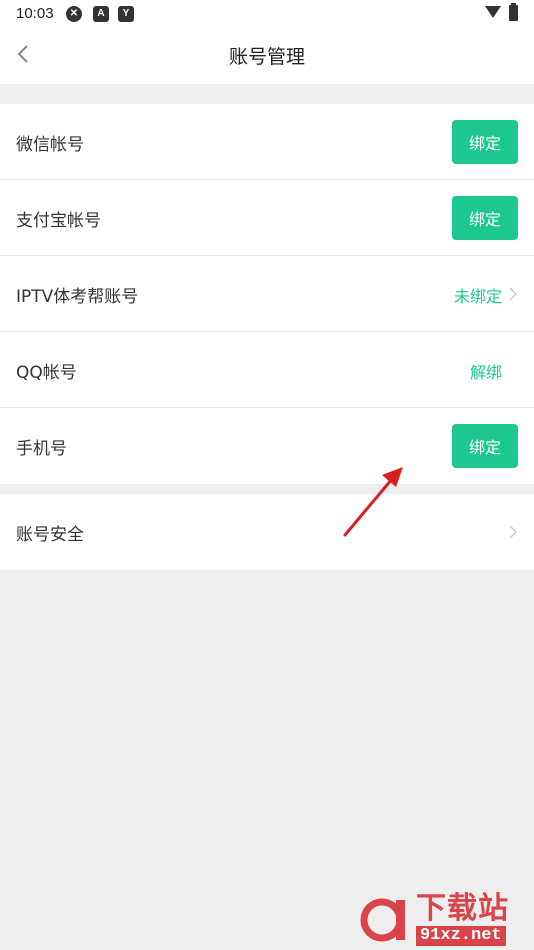  I want to click on watermark-text: 下载站, so click(462, 908).